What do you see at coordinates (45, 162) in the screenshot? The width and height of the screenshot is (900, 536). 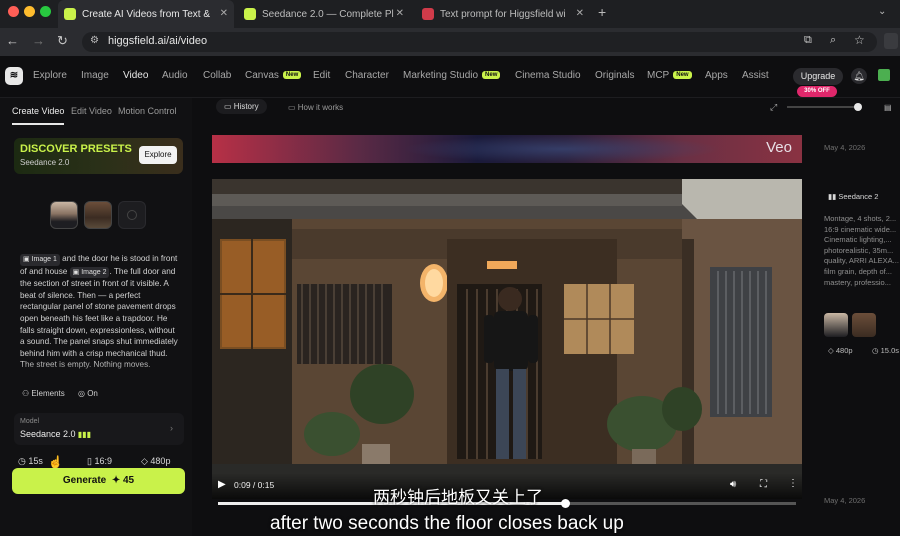 I see `preset-subtitle: Seedance 2.0` at bounding box center [45, 162].